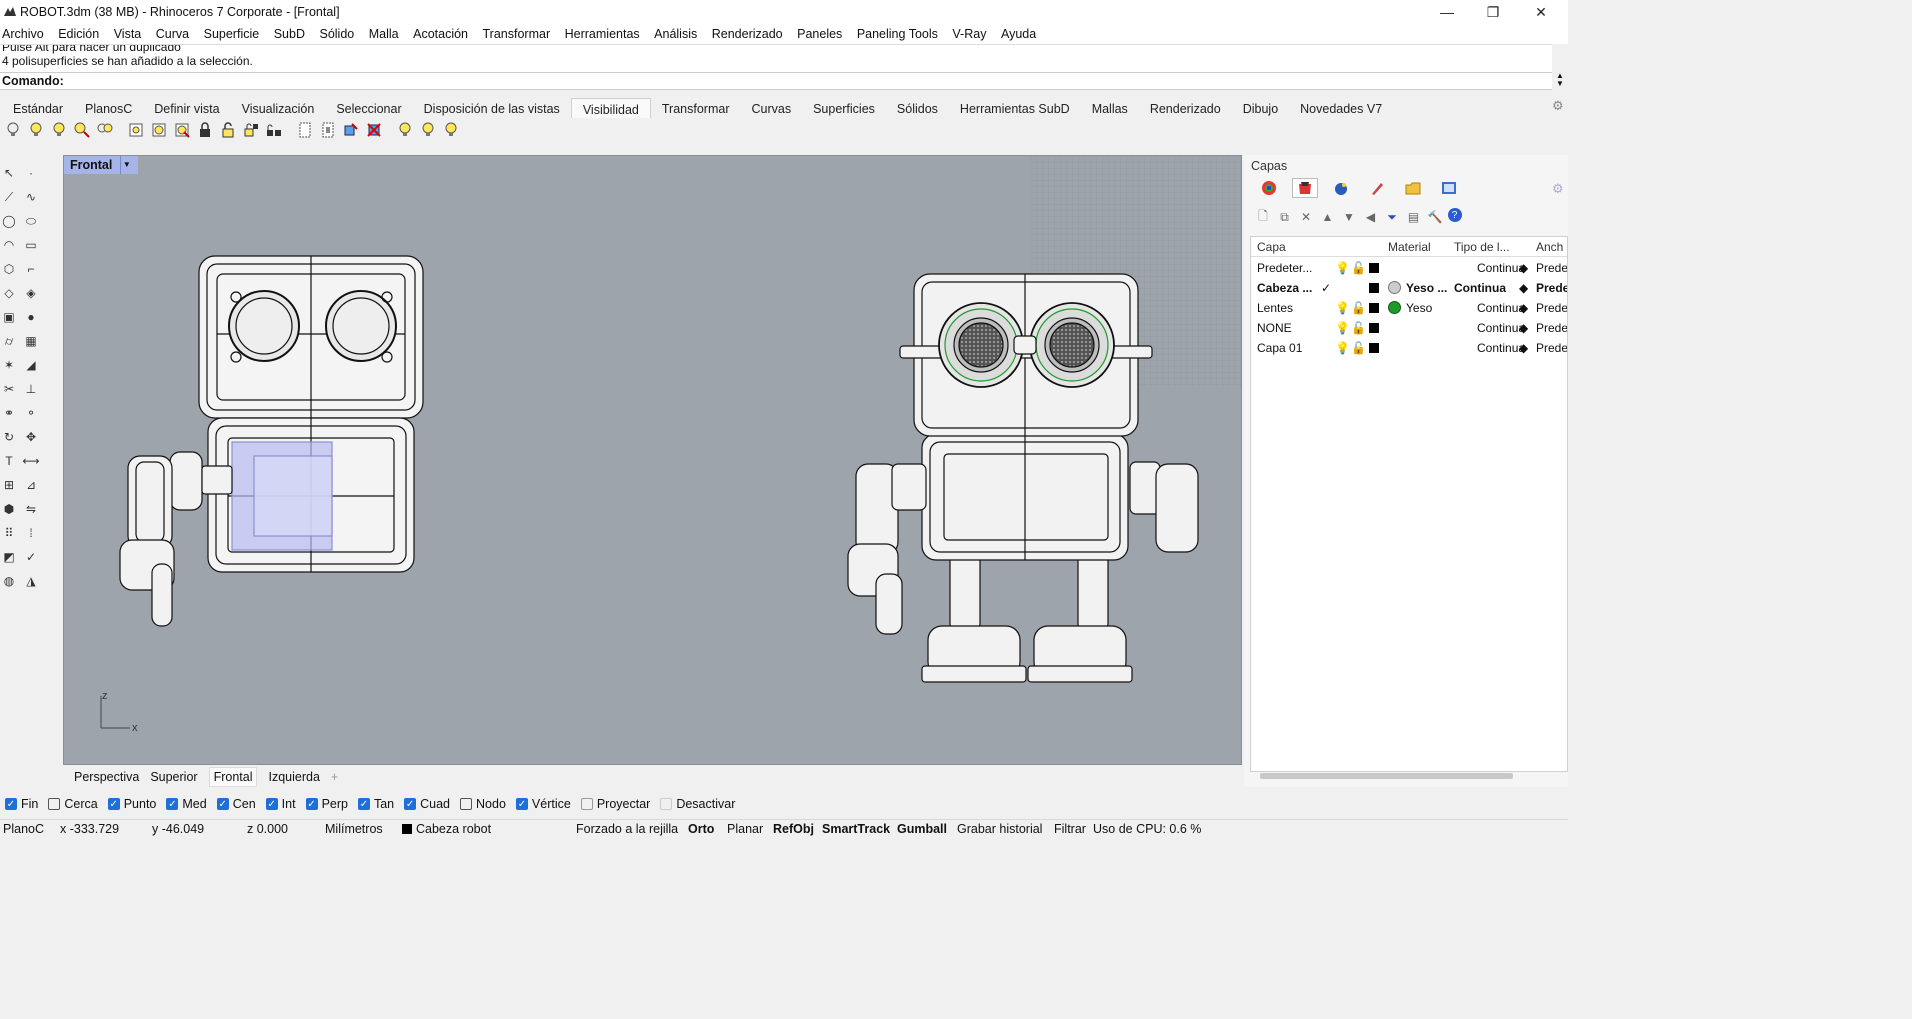  I want to click on tab-novedades-v7: Novedades V7, so click(1341, 108).